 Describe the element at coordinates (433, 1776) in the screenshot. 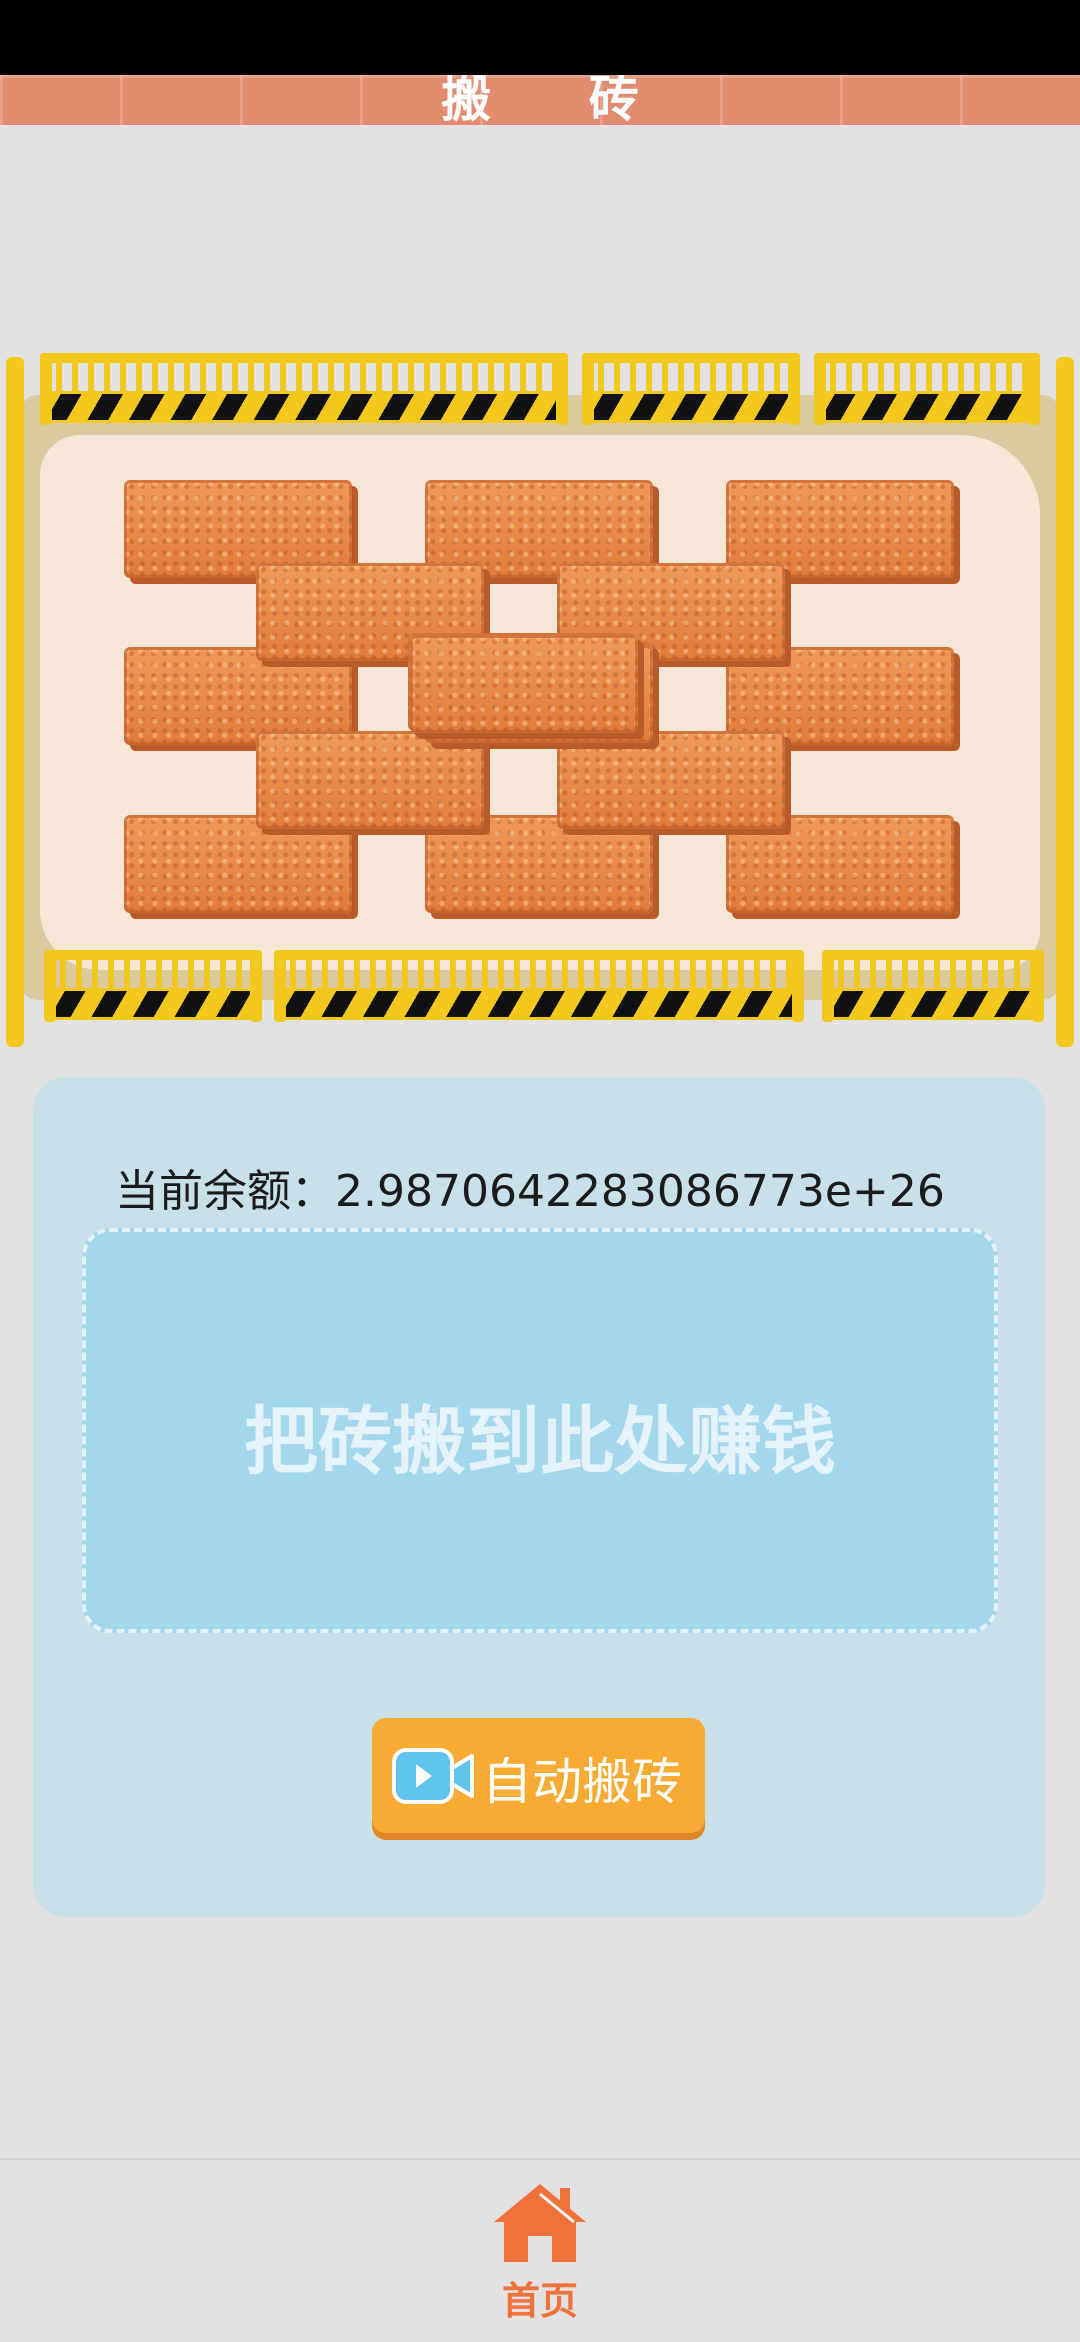

I see `video-camera-icon` at that location.